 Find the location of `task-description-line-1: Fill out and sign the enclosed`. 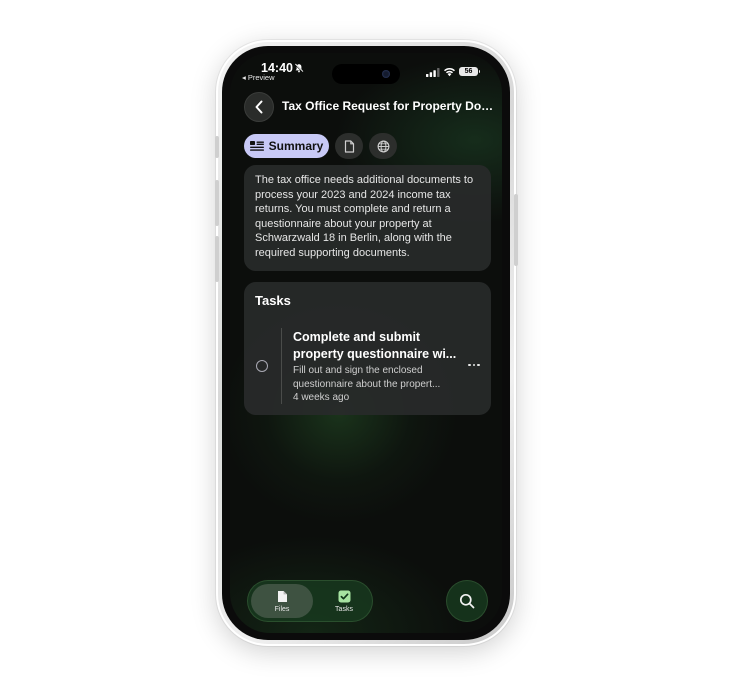

task-description-line-1: Fill out and sign the enclosed is located at coordinates (358, 370).